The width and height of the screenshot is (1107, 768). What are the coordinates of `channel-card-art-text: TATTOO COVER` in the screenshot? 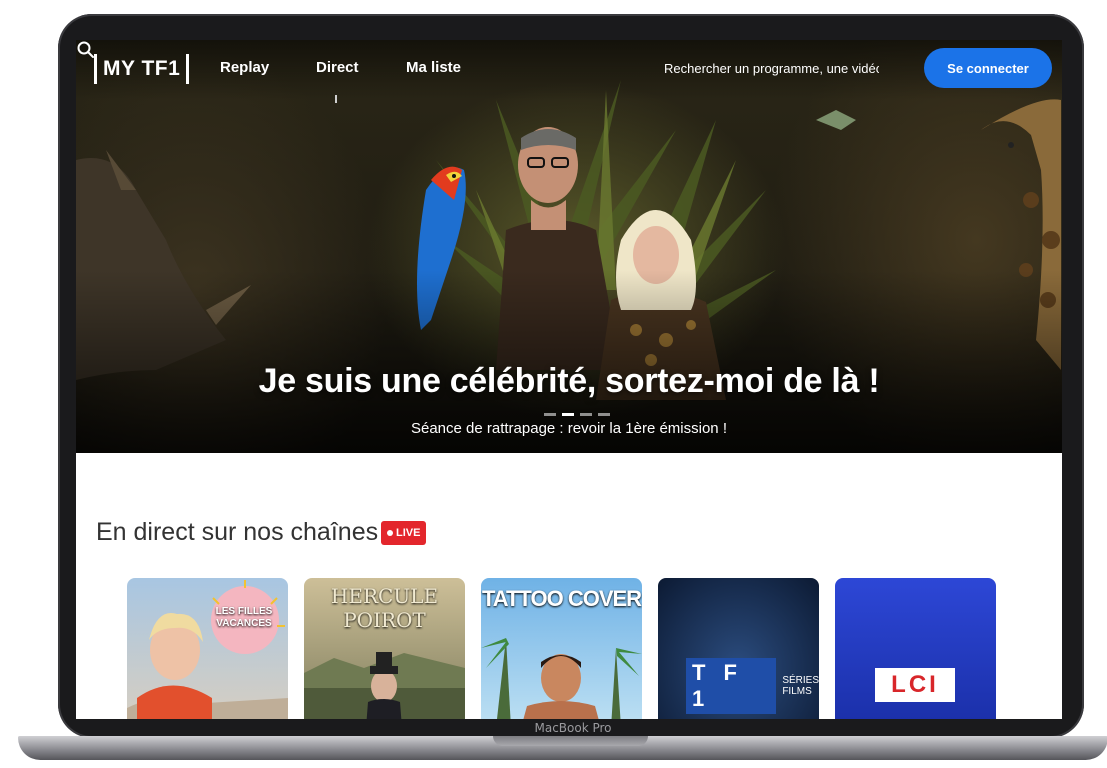 It's located at (561, 599).